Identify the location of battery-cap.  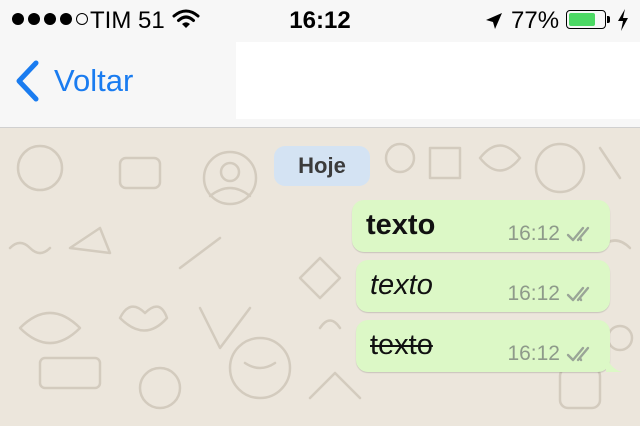
(608, 19).